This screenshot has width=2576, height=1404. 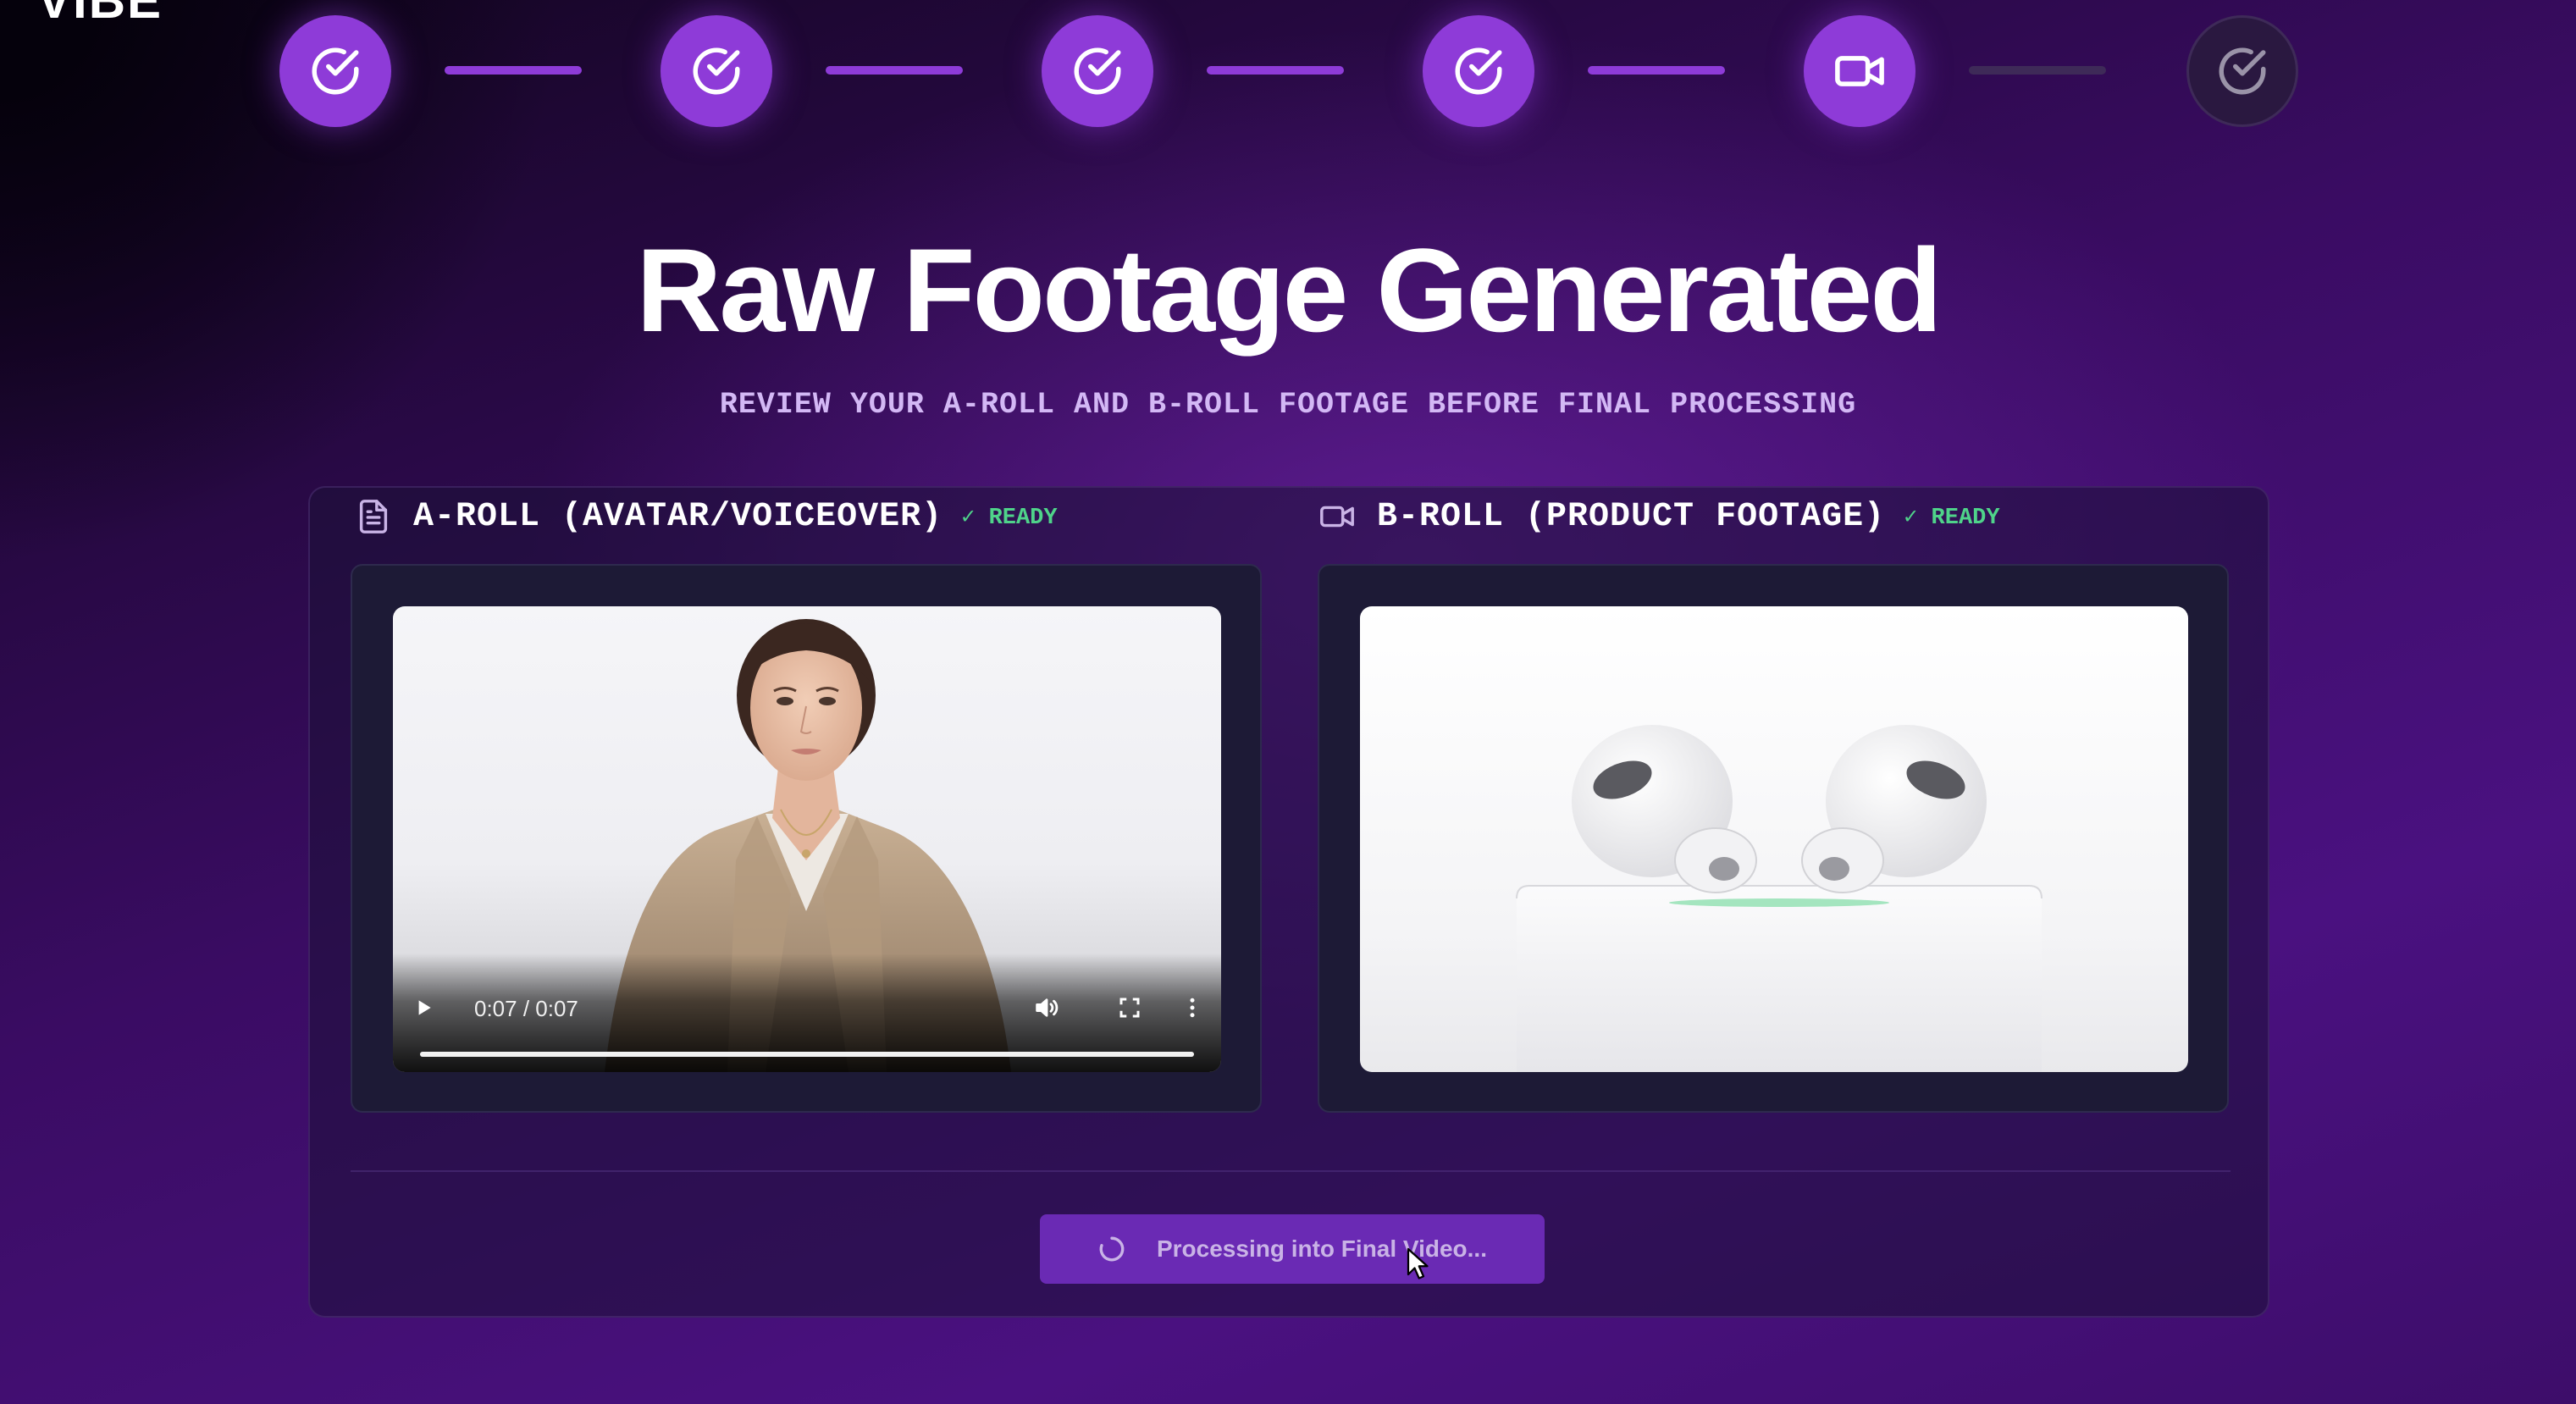 I want to click on fullscreen-icon, so click(x=1130, y=1008).